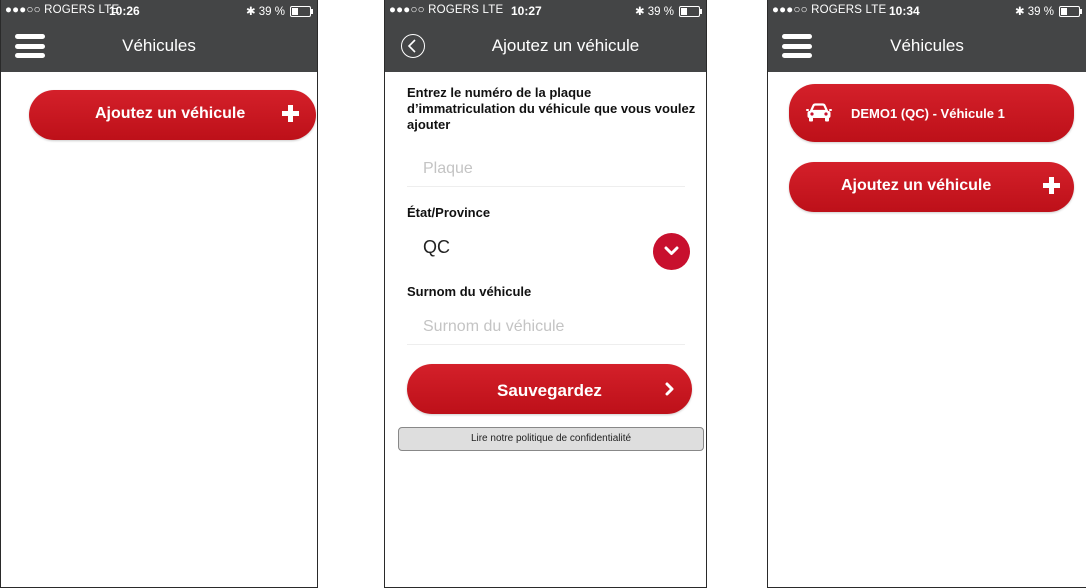 This screenshot has height=588, width=1086. I want to click on state-dropdown-button, so click(671, 251).